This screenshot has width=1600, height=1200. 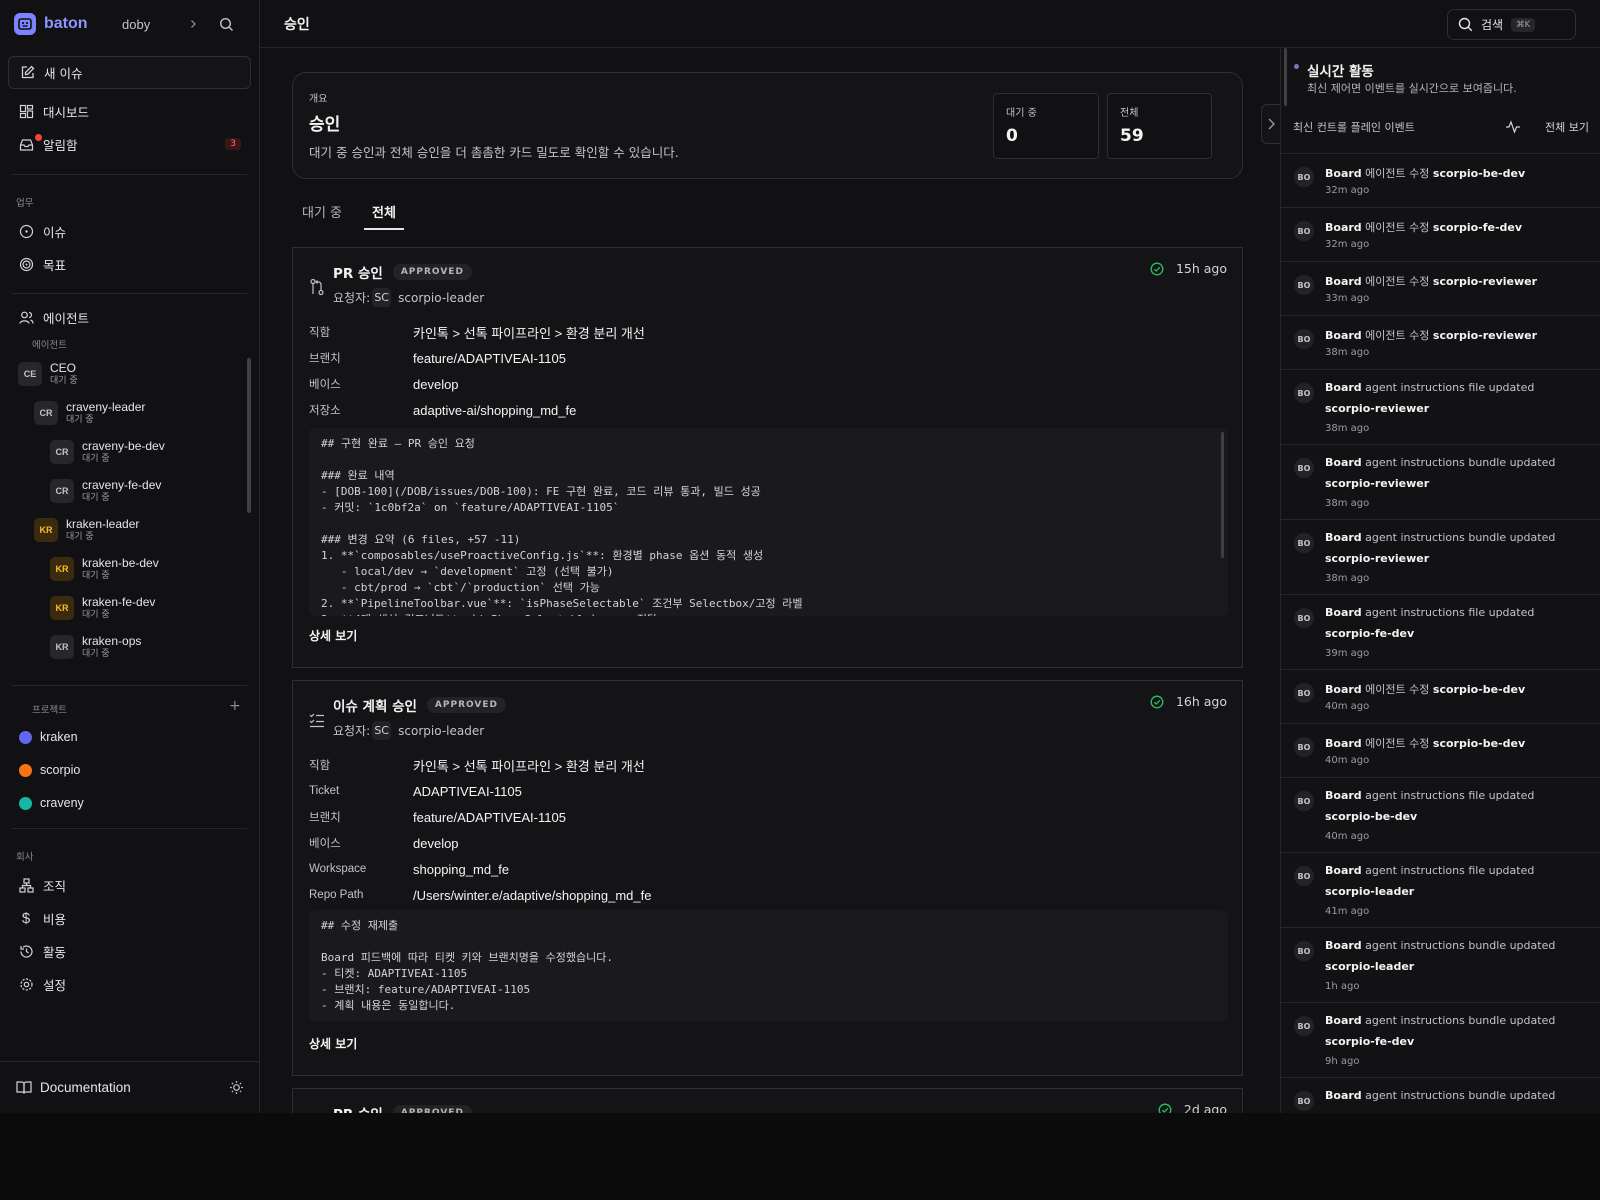 What do you see at coordinates (1340, 72) in the screenshot?
I see `panel-title: 실시간 활동` at bounding box center [1340, 72].